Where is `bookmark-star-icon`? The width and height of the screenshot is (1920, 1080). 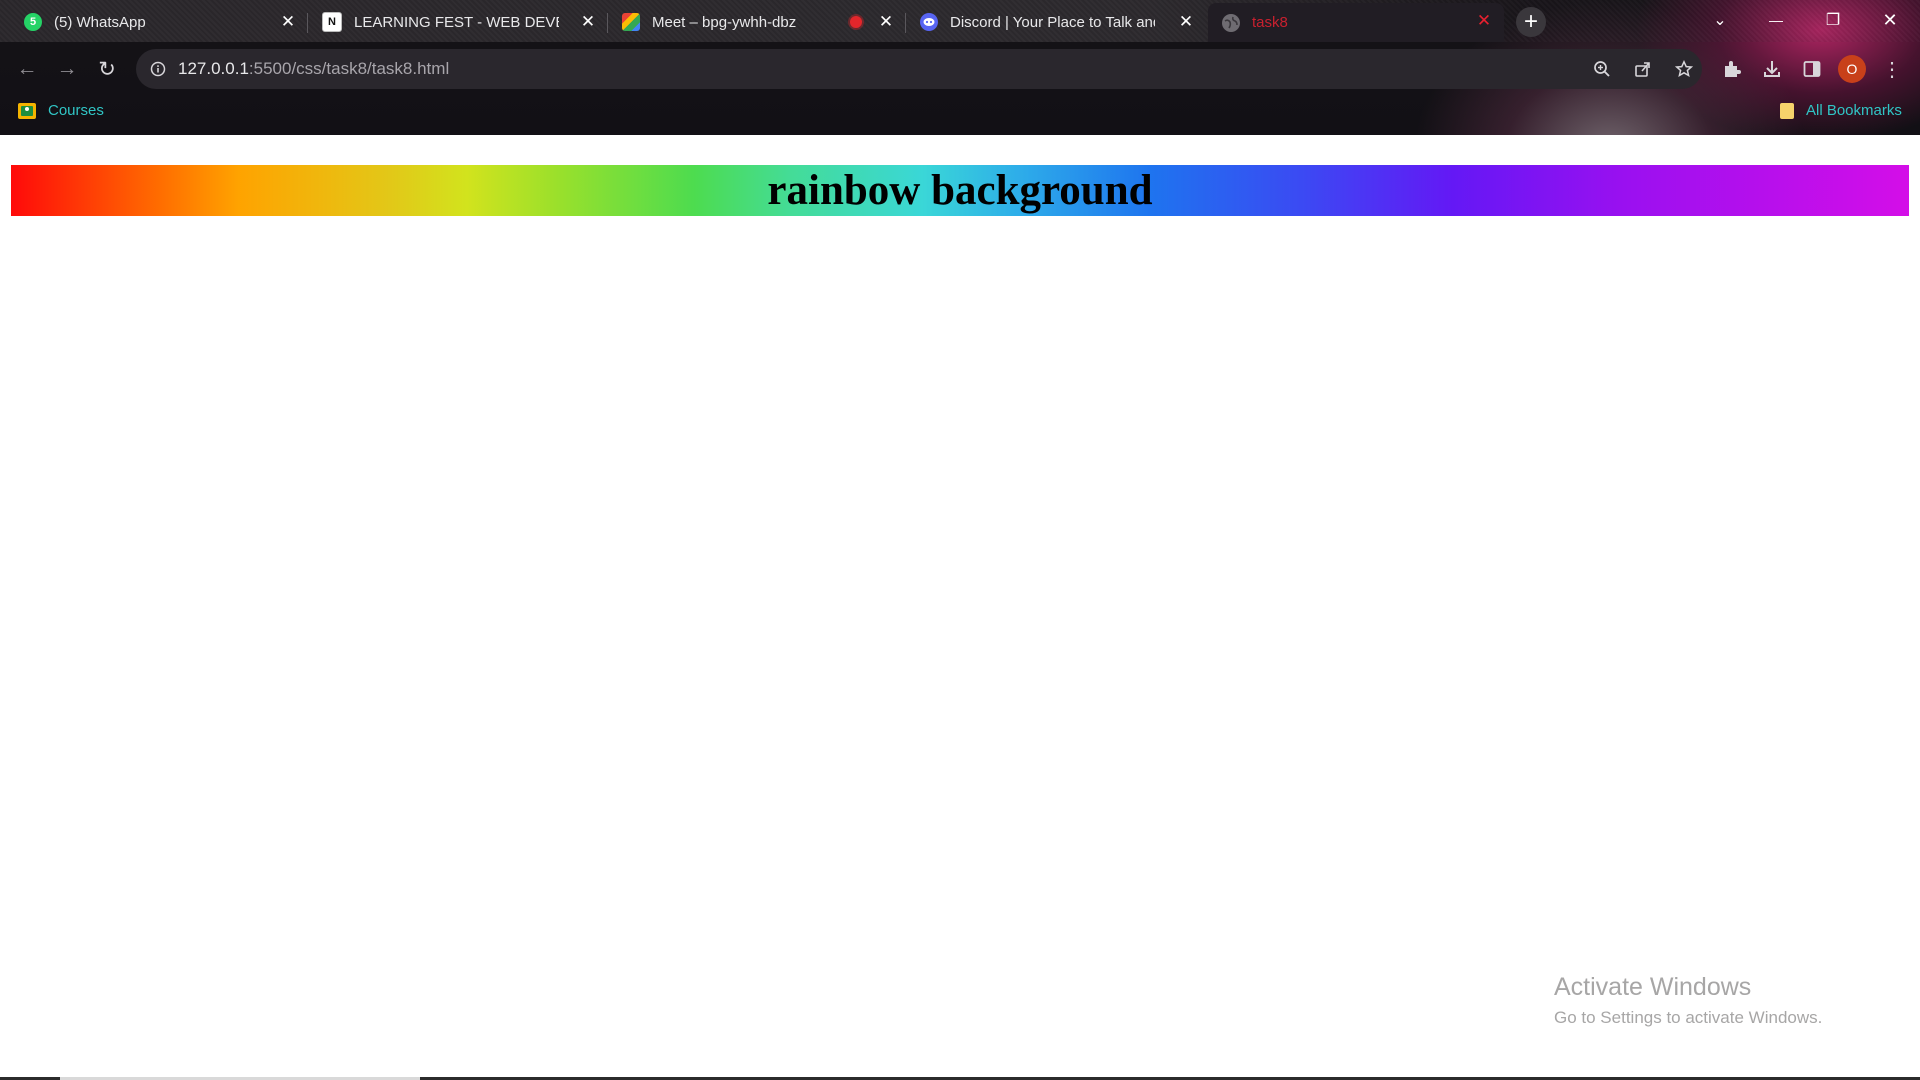
bookmark-star-icon is located at coordinates (1684, 69).